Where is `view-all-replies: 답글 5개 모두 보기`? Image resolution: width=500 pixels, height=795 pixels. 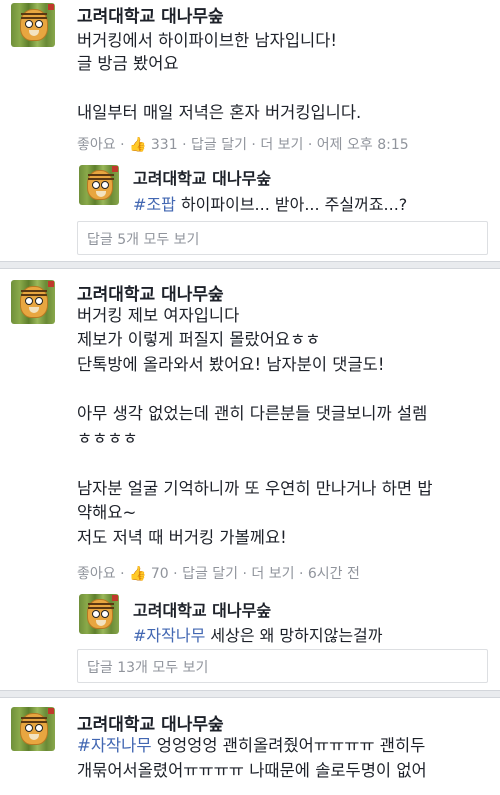 view-all-replies: 답글 5개 모두 보기 is located at coordinates (282, 238).